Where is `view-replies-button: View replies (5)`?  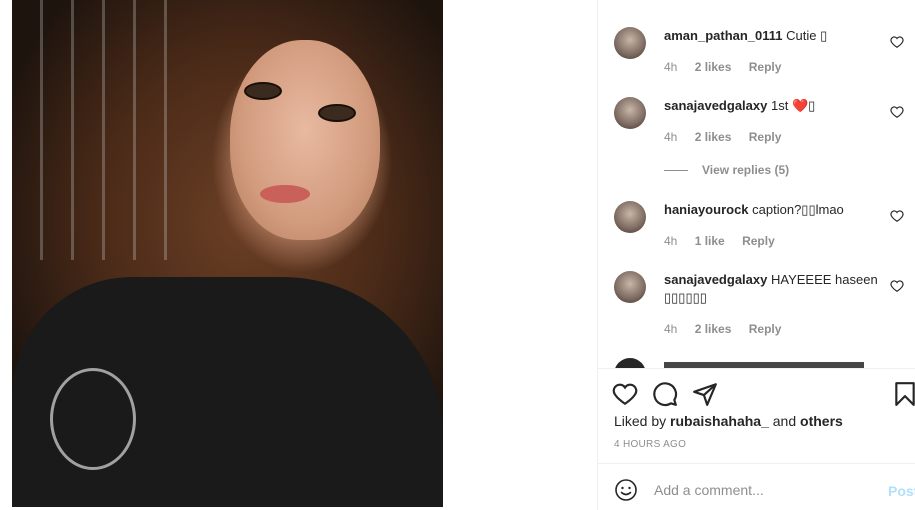
view-replies-button: View replies (5) is located at coordinates (726, 170).